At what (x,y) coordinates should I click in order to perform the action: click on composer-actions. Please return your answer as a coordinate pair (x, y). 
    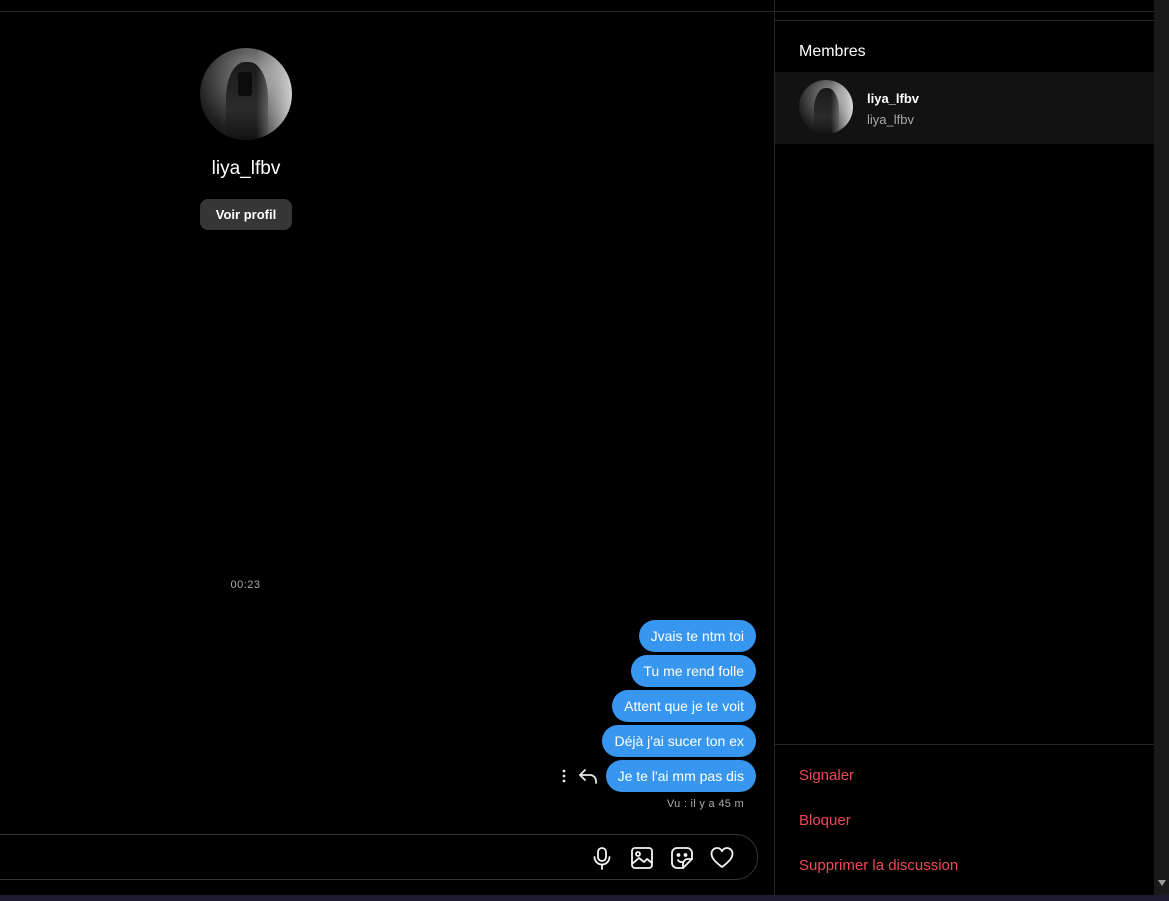
    Looking at the image, I should click on (662, 858).